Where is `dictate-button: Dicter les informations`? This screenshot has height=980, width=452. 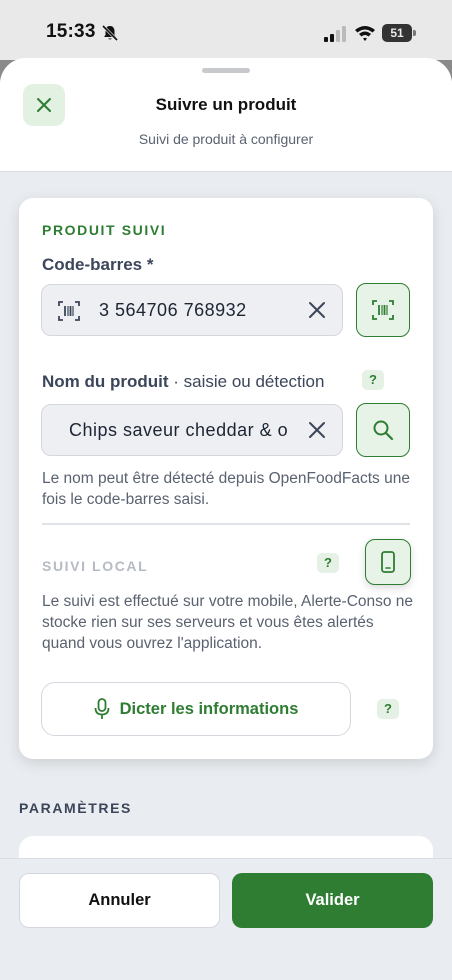 dictate-button: Dicter les informations is located at coordinates (196, 709).